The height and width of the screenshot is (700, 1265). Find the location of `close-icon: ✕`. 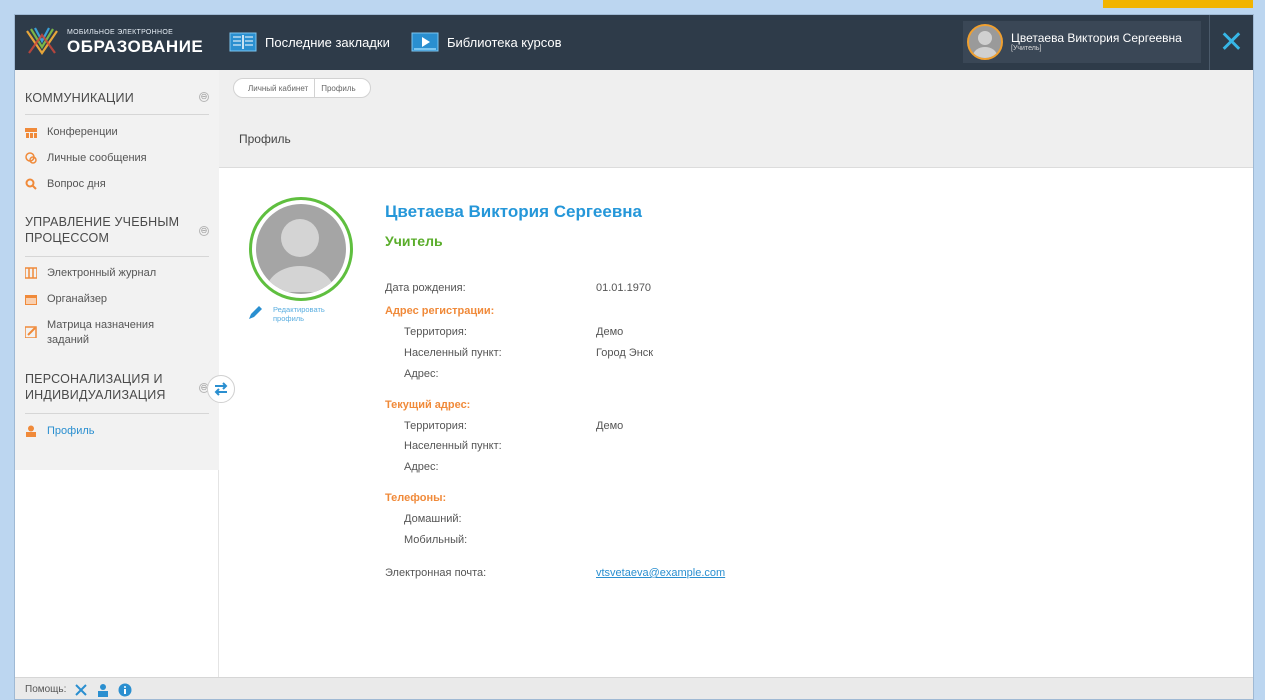

close-icon: ✕ is located at coordinates (1231, 42).